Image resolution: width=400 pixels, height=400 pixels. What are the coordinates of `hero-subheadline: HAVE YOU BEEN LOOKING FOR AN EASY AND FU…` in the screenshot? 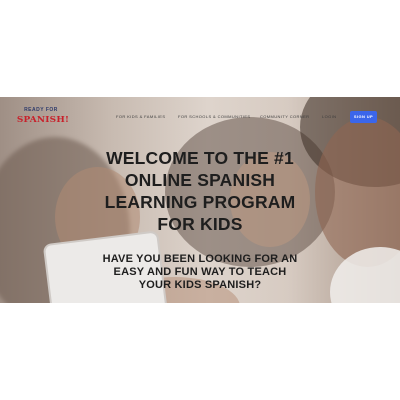 It's located at (200, 272).